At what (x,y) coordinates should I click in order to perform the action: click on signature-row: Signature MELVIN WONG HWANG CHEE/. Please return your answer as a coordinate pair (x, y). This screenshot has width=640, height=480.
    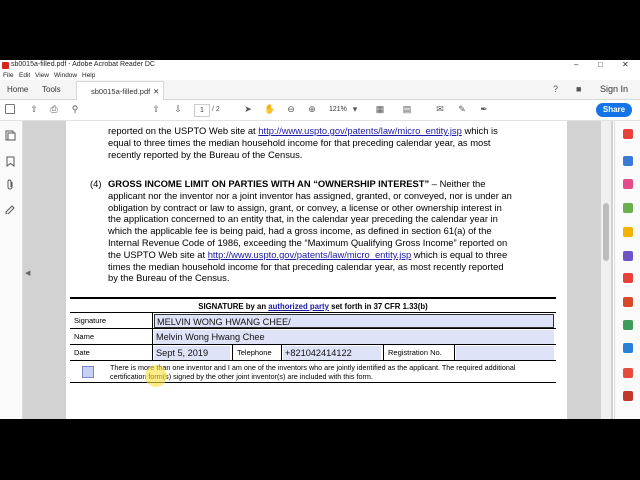
    Looking at the image, I should click on (313, 320).